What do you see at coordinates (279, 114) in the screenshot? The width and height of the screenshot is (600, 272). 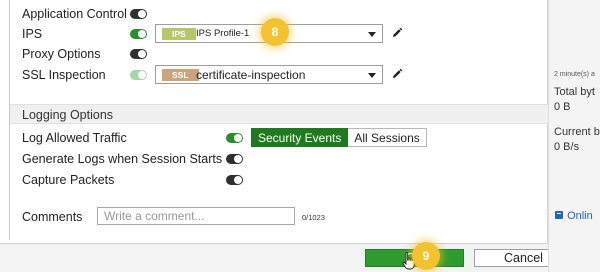 I see `logging-options-header: Logging Options` at bounding box center [279, 114].